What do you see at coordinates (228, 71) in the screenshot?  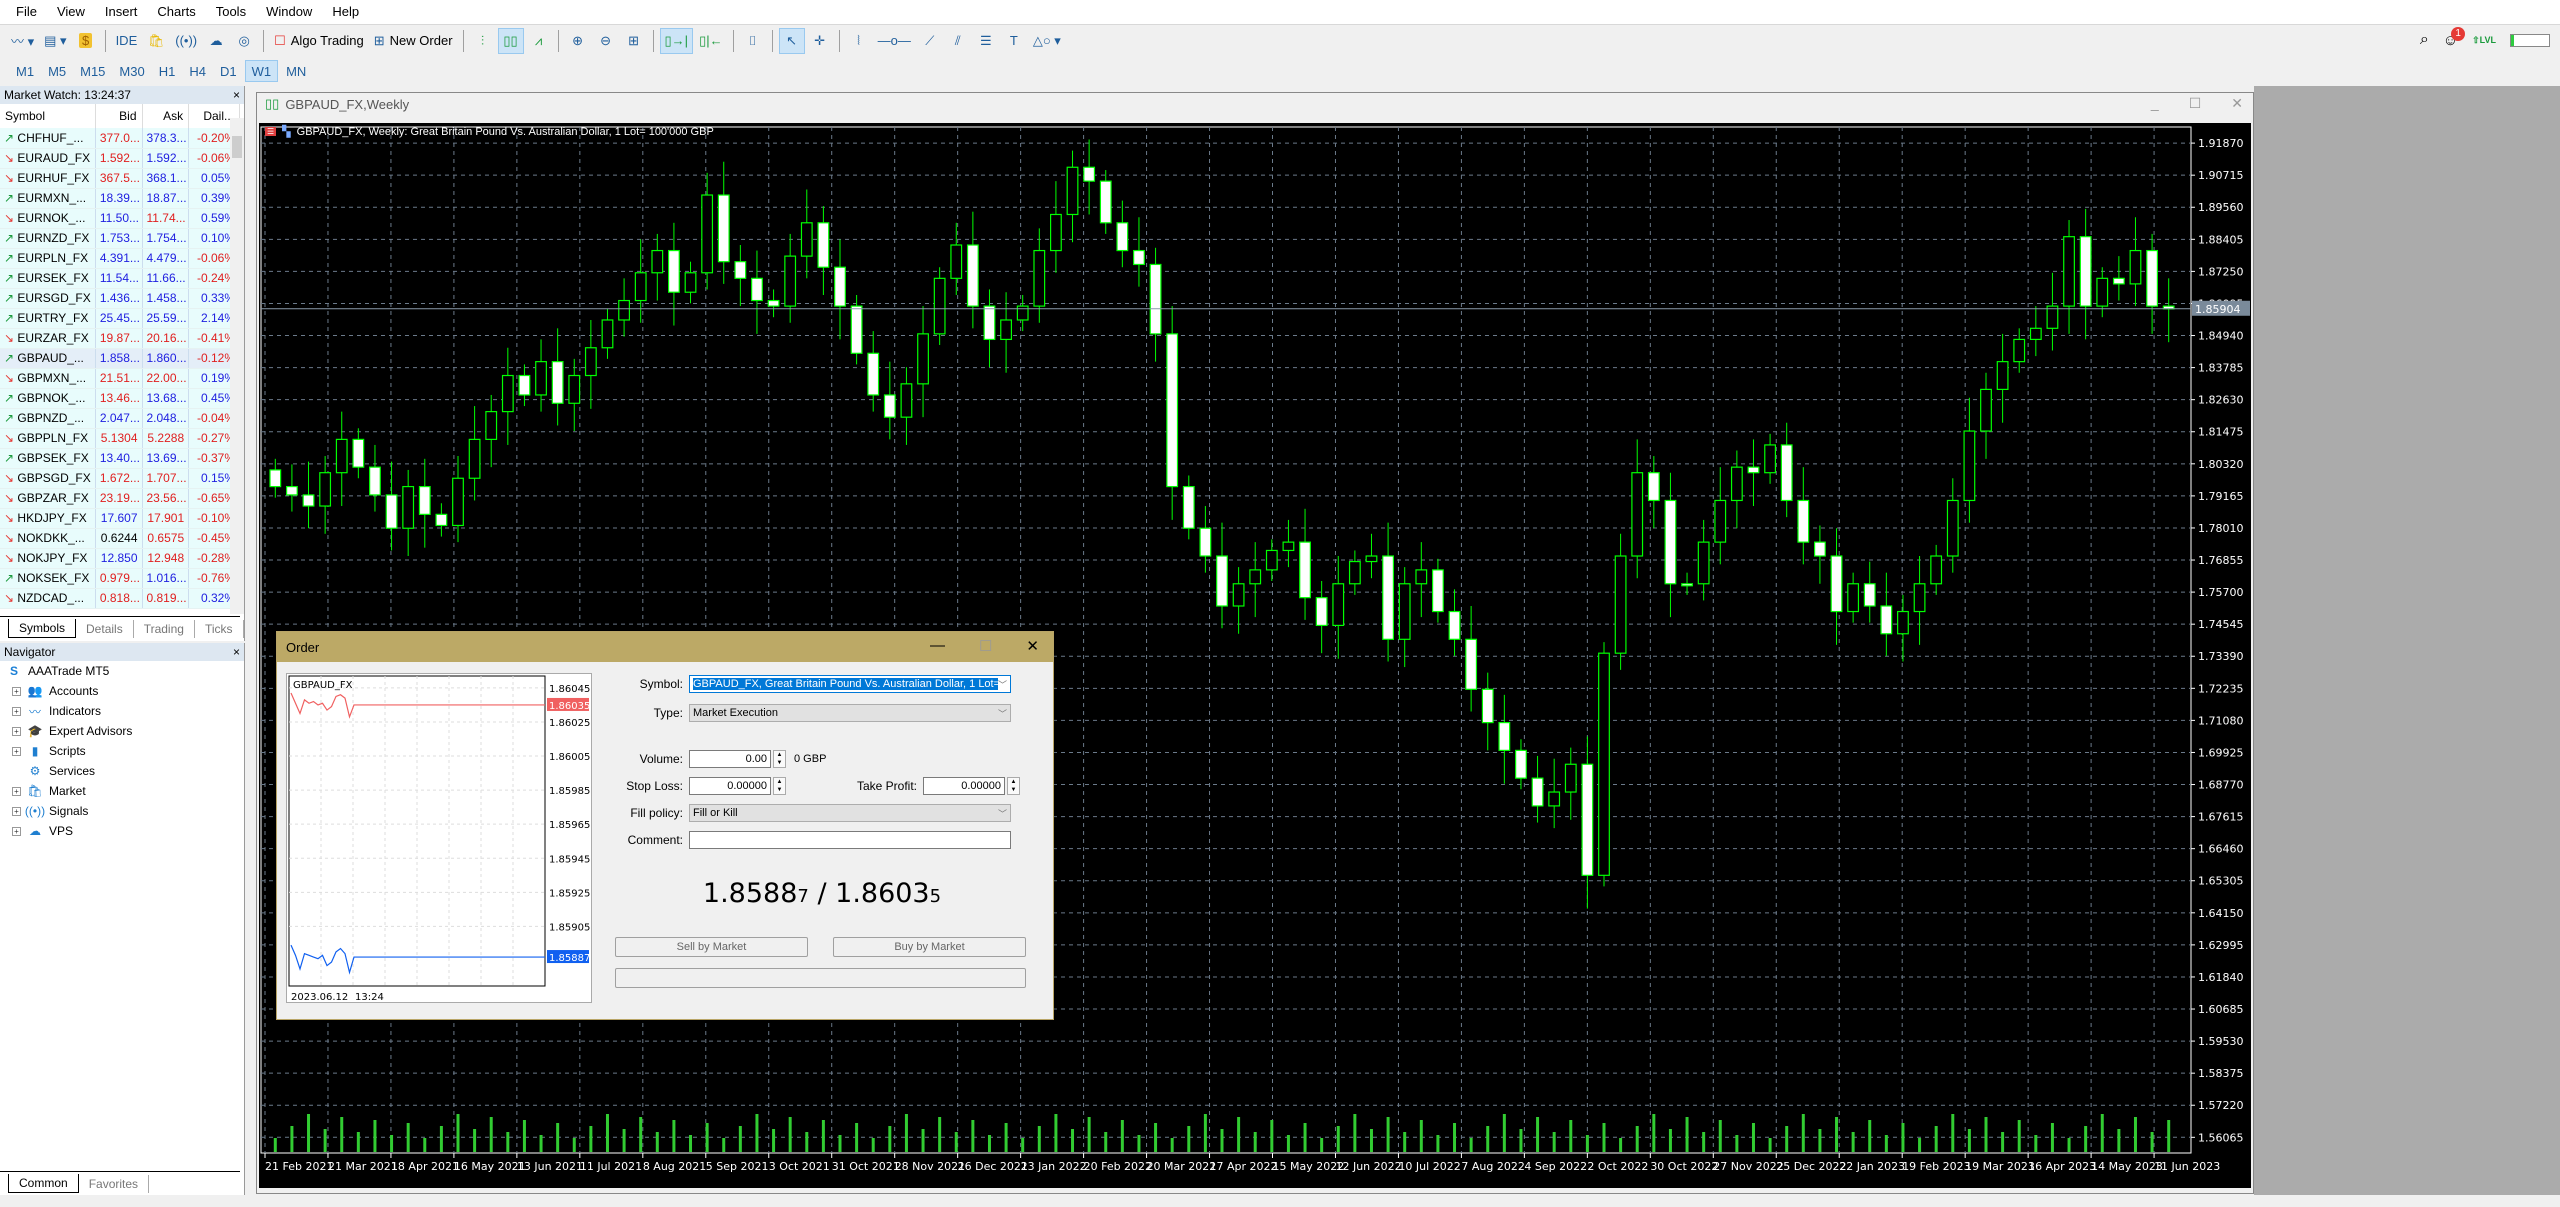 I see `timeframe-d1: D1` at bounding box center [228, 71].